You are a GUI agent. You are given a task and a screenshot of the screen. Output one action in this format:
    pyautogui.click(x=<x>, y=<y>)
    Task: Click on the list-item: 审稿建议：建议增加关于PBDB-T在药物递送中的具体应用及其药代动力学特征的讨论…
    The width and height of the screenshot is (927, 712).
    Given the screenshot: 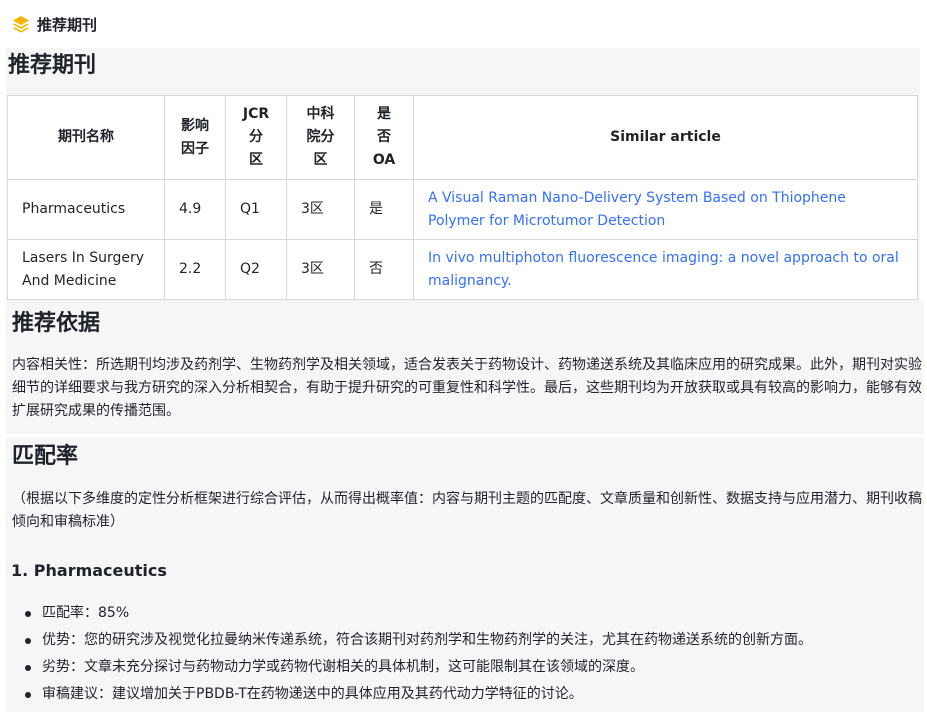 What is the action you would take?
    pyautogui.click(x=411, y=694)
    